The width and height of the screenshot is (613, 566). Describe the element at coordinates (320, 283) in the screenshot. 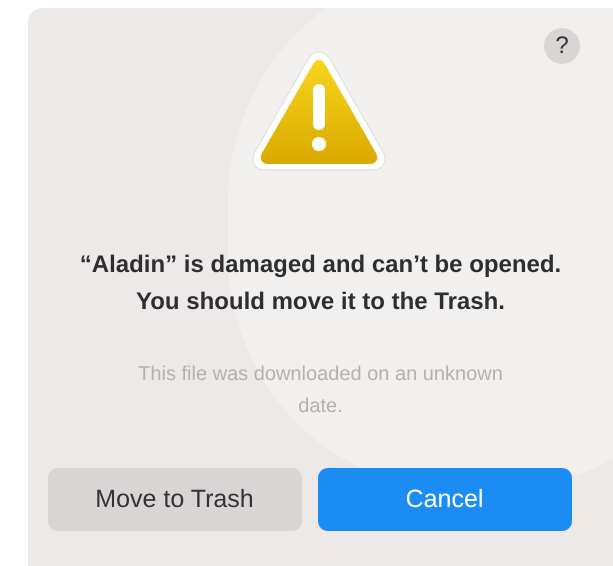

I see `alert-title: “Aladin” is damaged and can’t be opened. You should move it to the Trash.` at that location.